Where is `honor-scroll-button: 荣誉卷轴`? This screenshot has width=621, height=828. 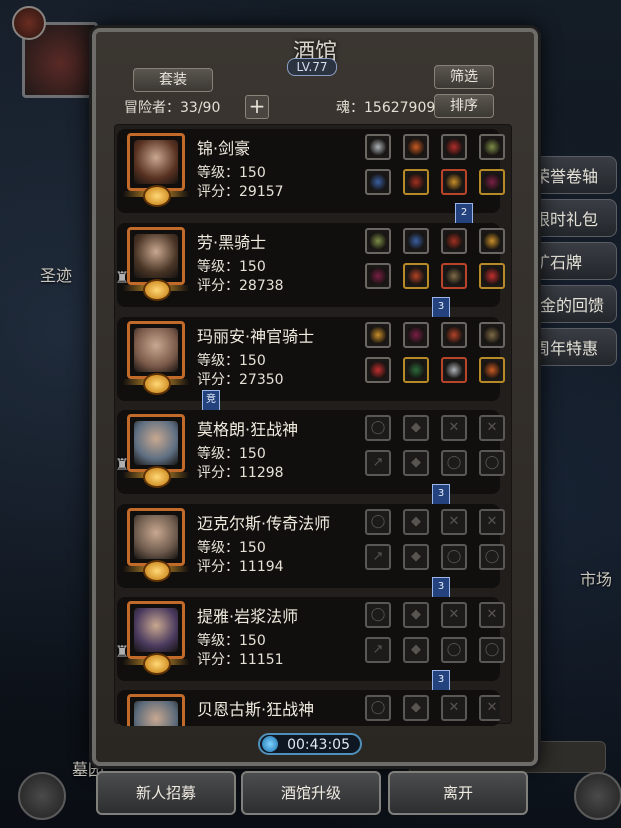 honor-scroll-button: 荣誉卷轴 is located at coordinates (571, 175).